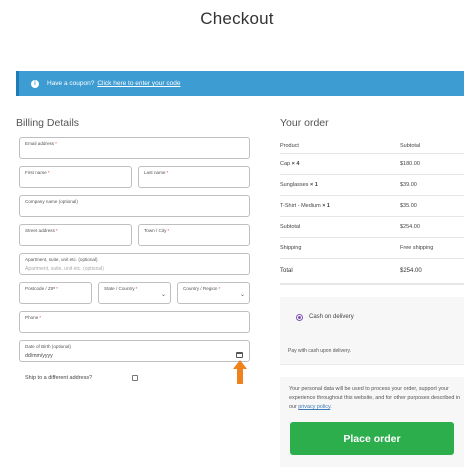 This screenshot has width=474, height=475. Describe the element at coordinates (64, 269) in the screenshot. I see `apartment-placeholder: Apartment, suite, unit etc. (optional)` at that location.